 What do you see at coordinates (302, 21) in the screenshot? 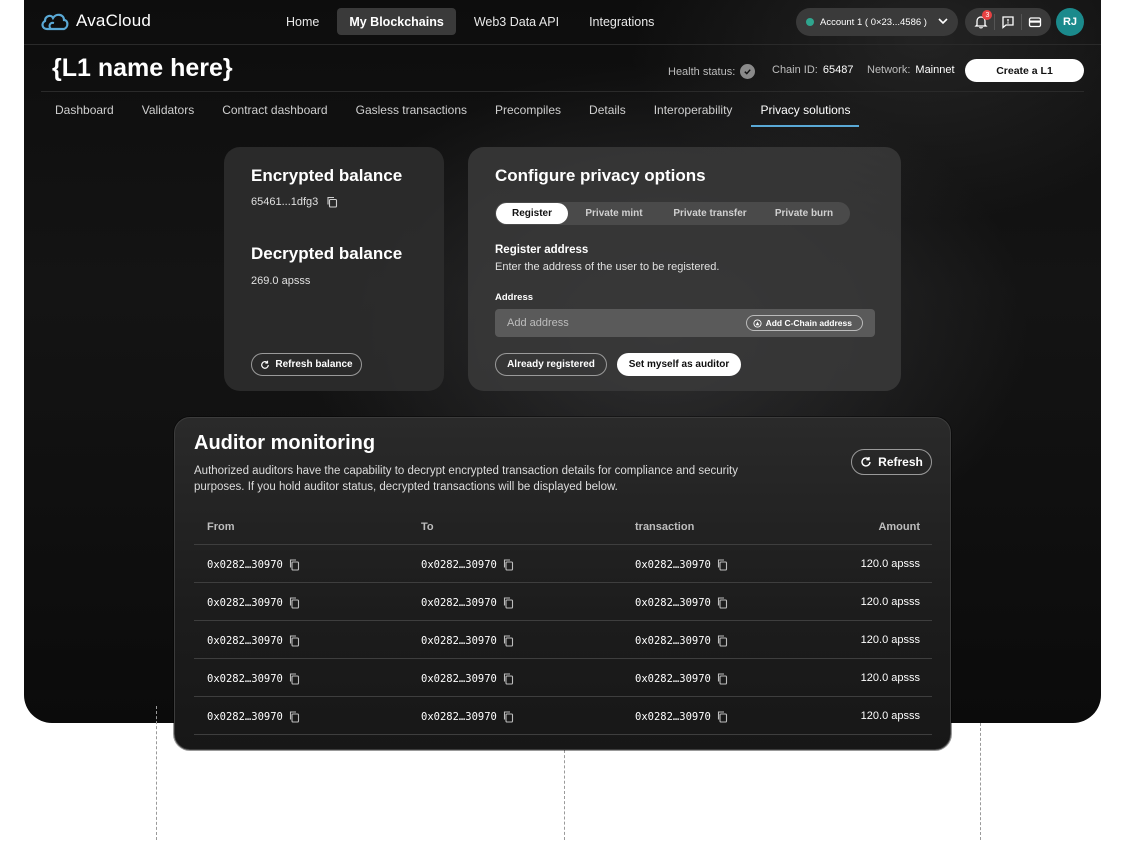
I see `nav-home: Home` at bounding box center [302, 21].